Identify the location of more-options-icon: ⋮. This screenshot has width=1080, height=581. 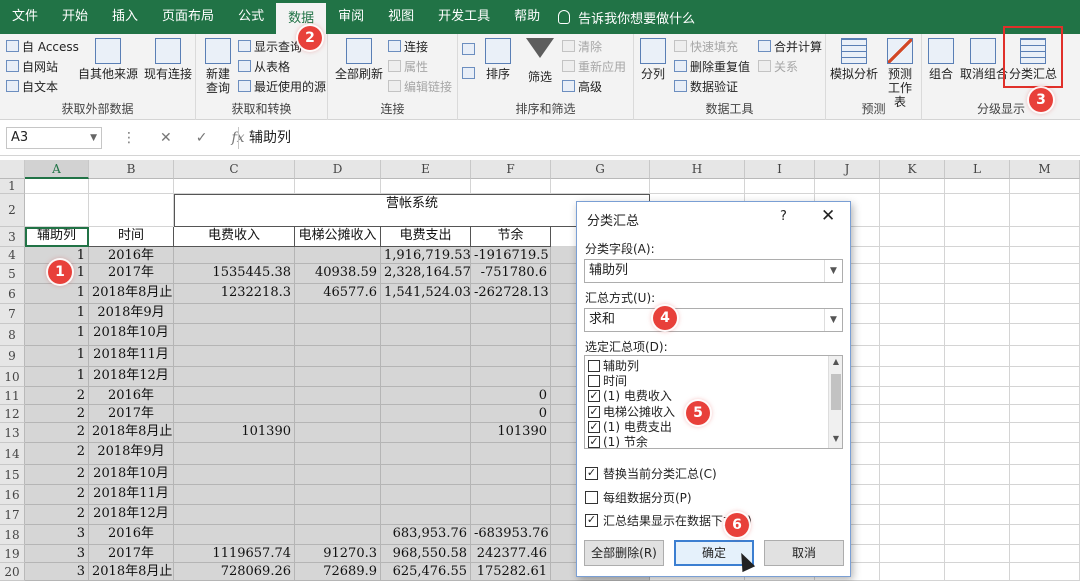
(129, 138).